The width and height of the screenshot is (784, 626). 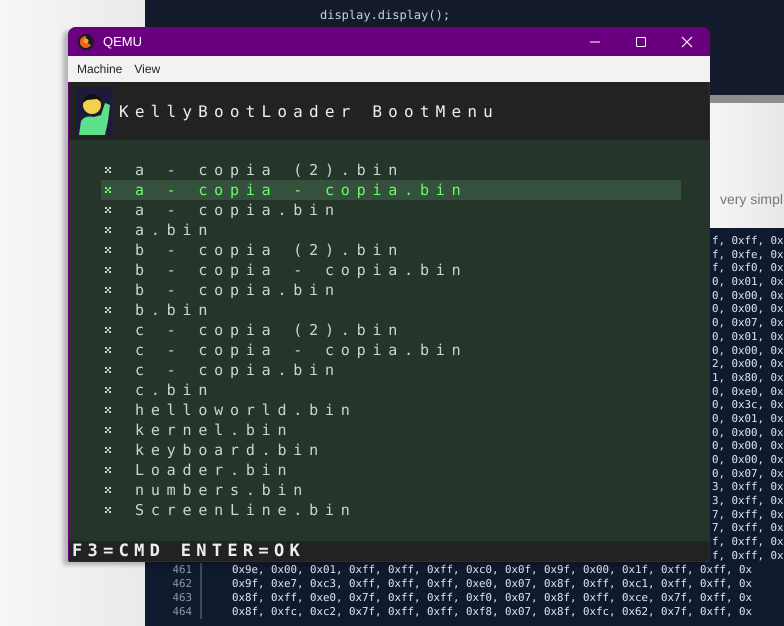 What do you see at coordinates (391, 350) in the screenshot?
I see `boot-menu-item: c - copia - copia.bin` at bounding box center [391, 350].